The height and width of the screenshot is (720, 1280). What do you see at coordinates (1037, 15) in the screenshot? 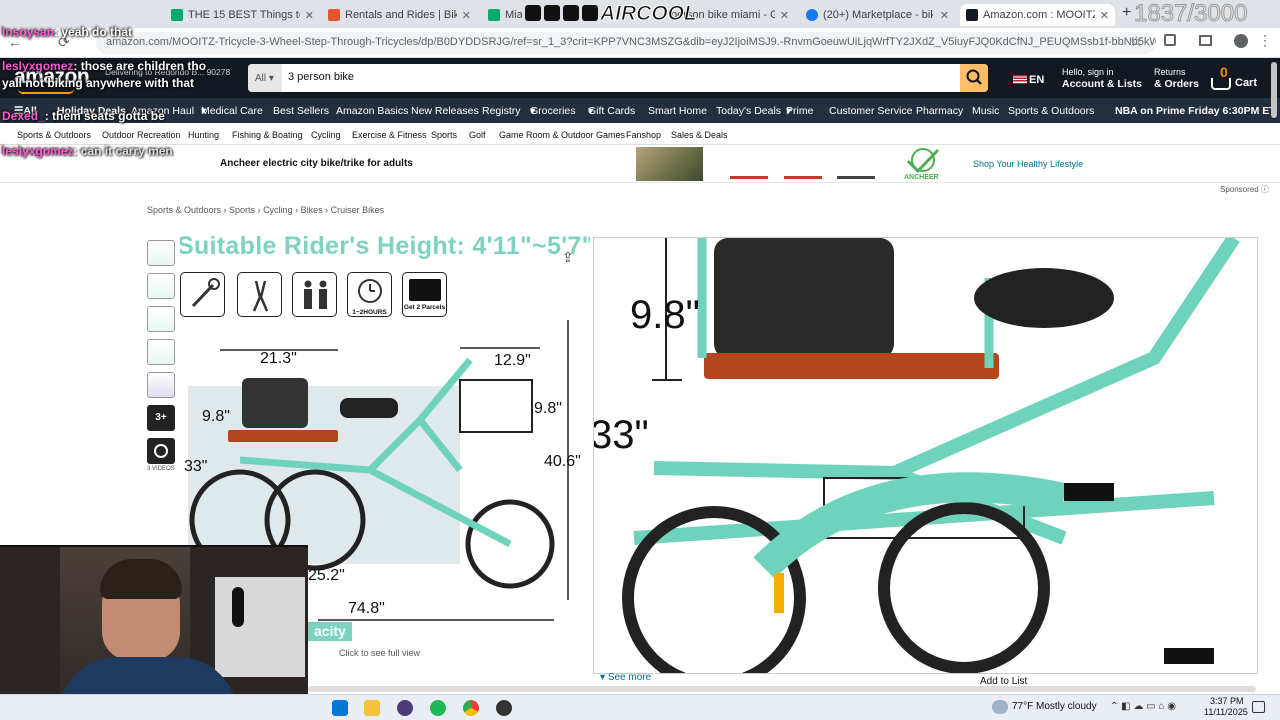
I see `browser-tab-active: Amazon.com : MOOITZ Adult T ✕` at bounding box center [1037, 15].